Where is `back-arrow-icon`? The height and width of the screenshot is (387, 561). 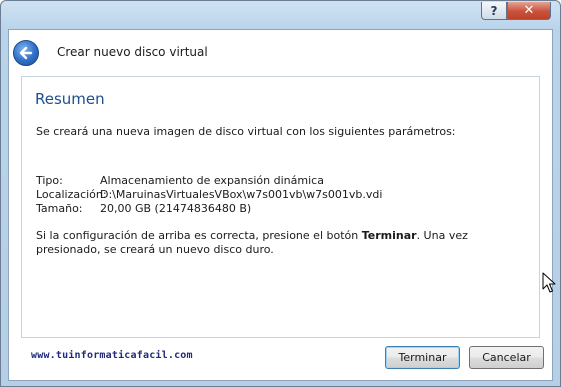 back-arrow-icon is located at coordinates (26, 53).